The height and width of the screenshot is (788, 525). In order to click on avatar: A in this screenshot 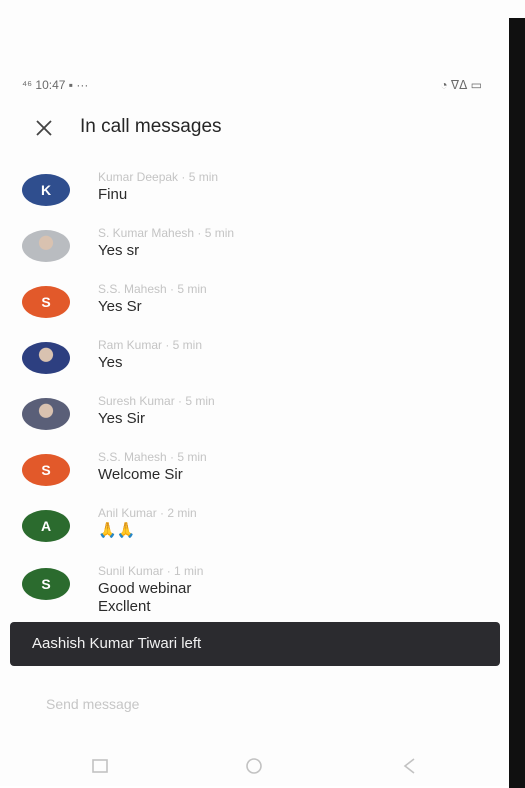, I will do `click(46, 526)`.